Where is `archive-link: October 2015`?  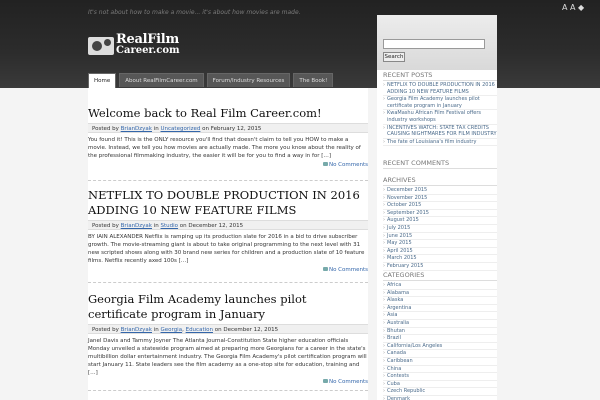
archive-link: October 2015 is located at coordinates (440, 206).